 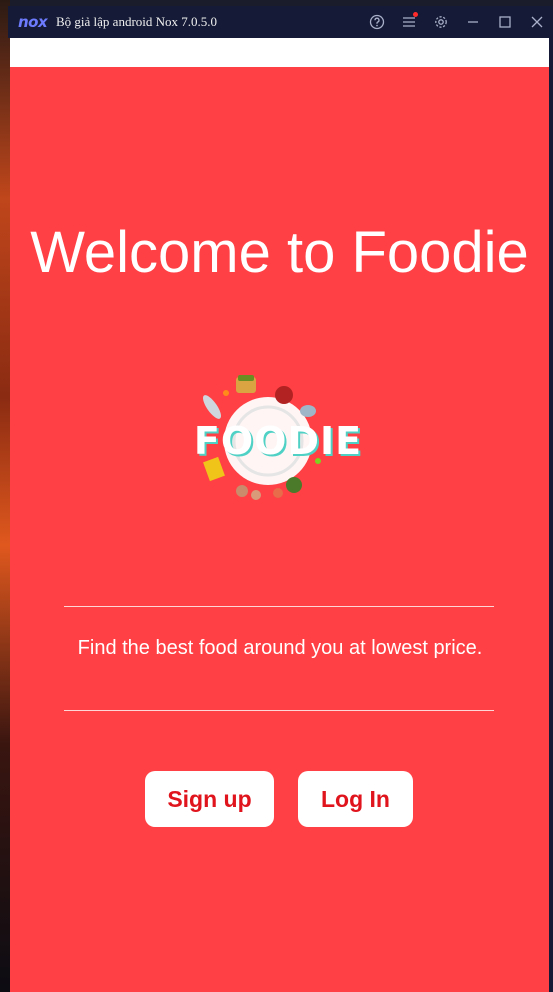 I want to click on close-icon, so click(x=537, y=22).